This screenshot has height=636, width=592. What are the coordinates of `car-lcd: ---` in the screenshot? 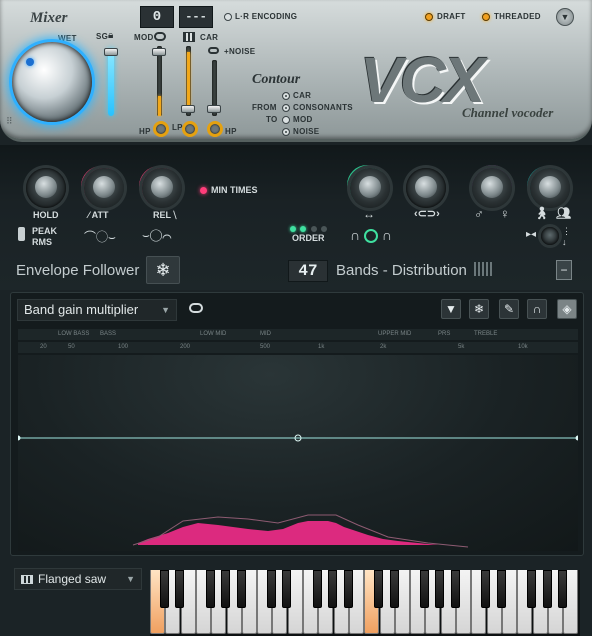 It's located at (196, 17).